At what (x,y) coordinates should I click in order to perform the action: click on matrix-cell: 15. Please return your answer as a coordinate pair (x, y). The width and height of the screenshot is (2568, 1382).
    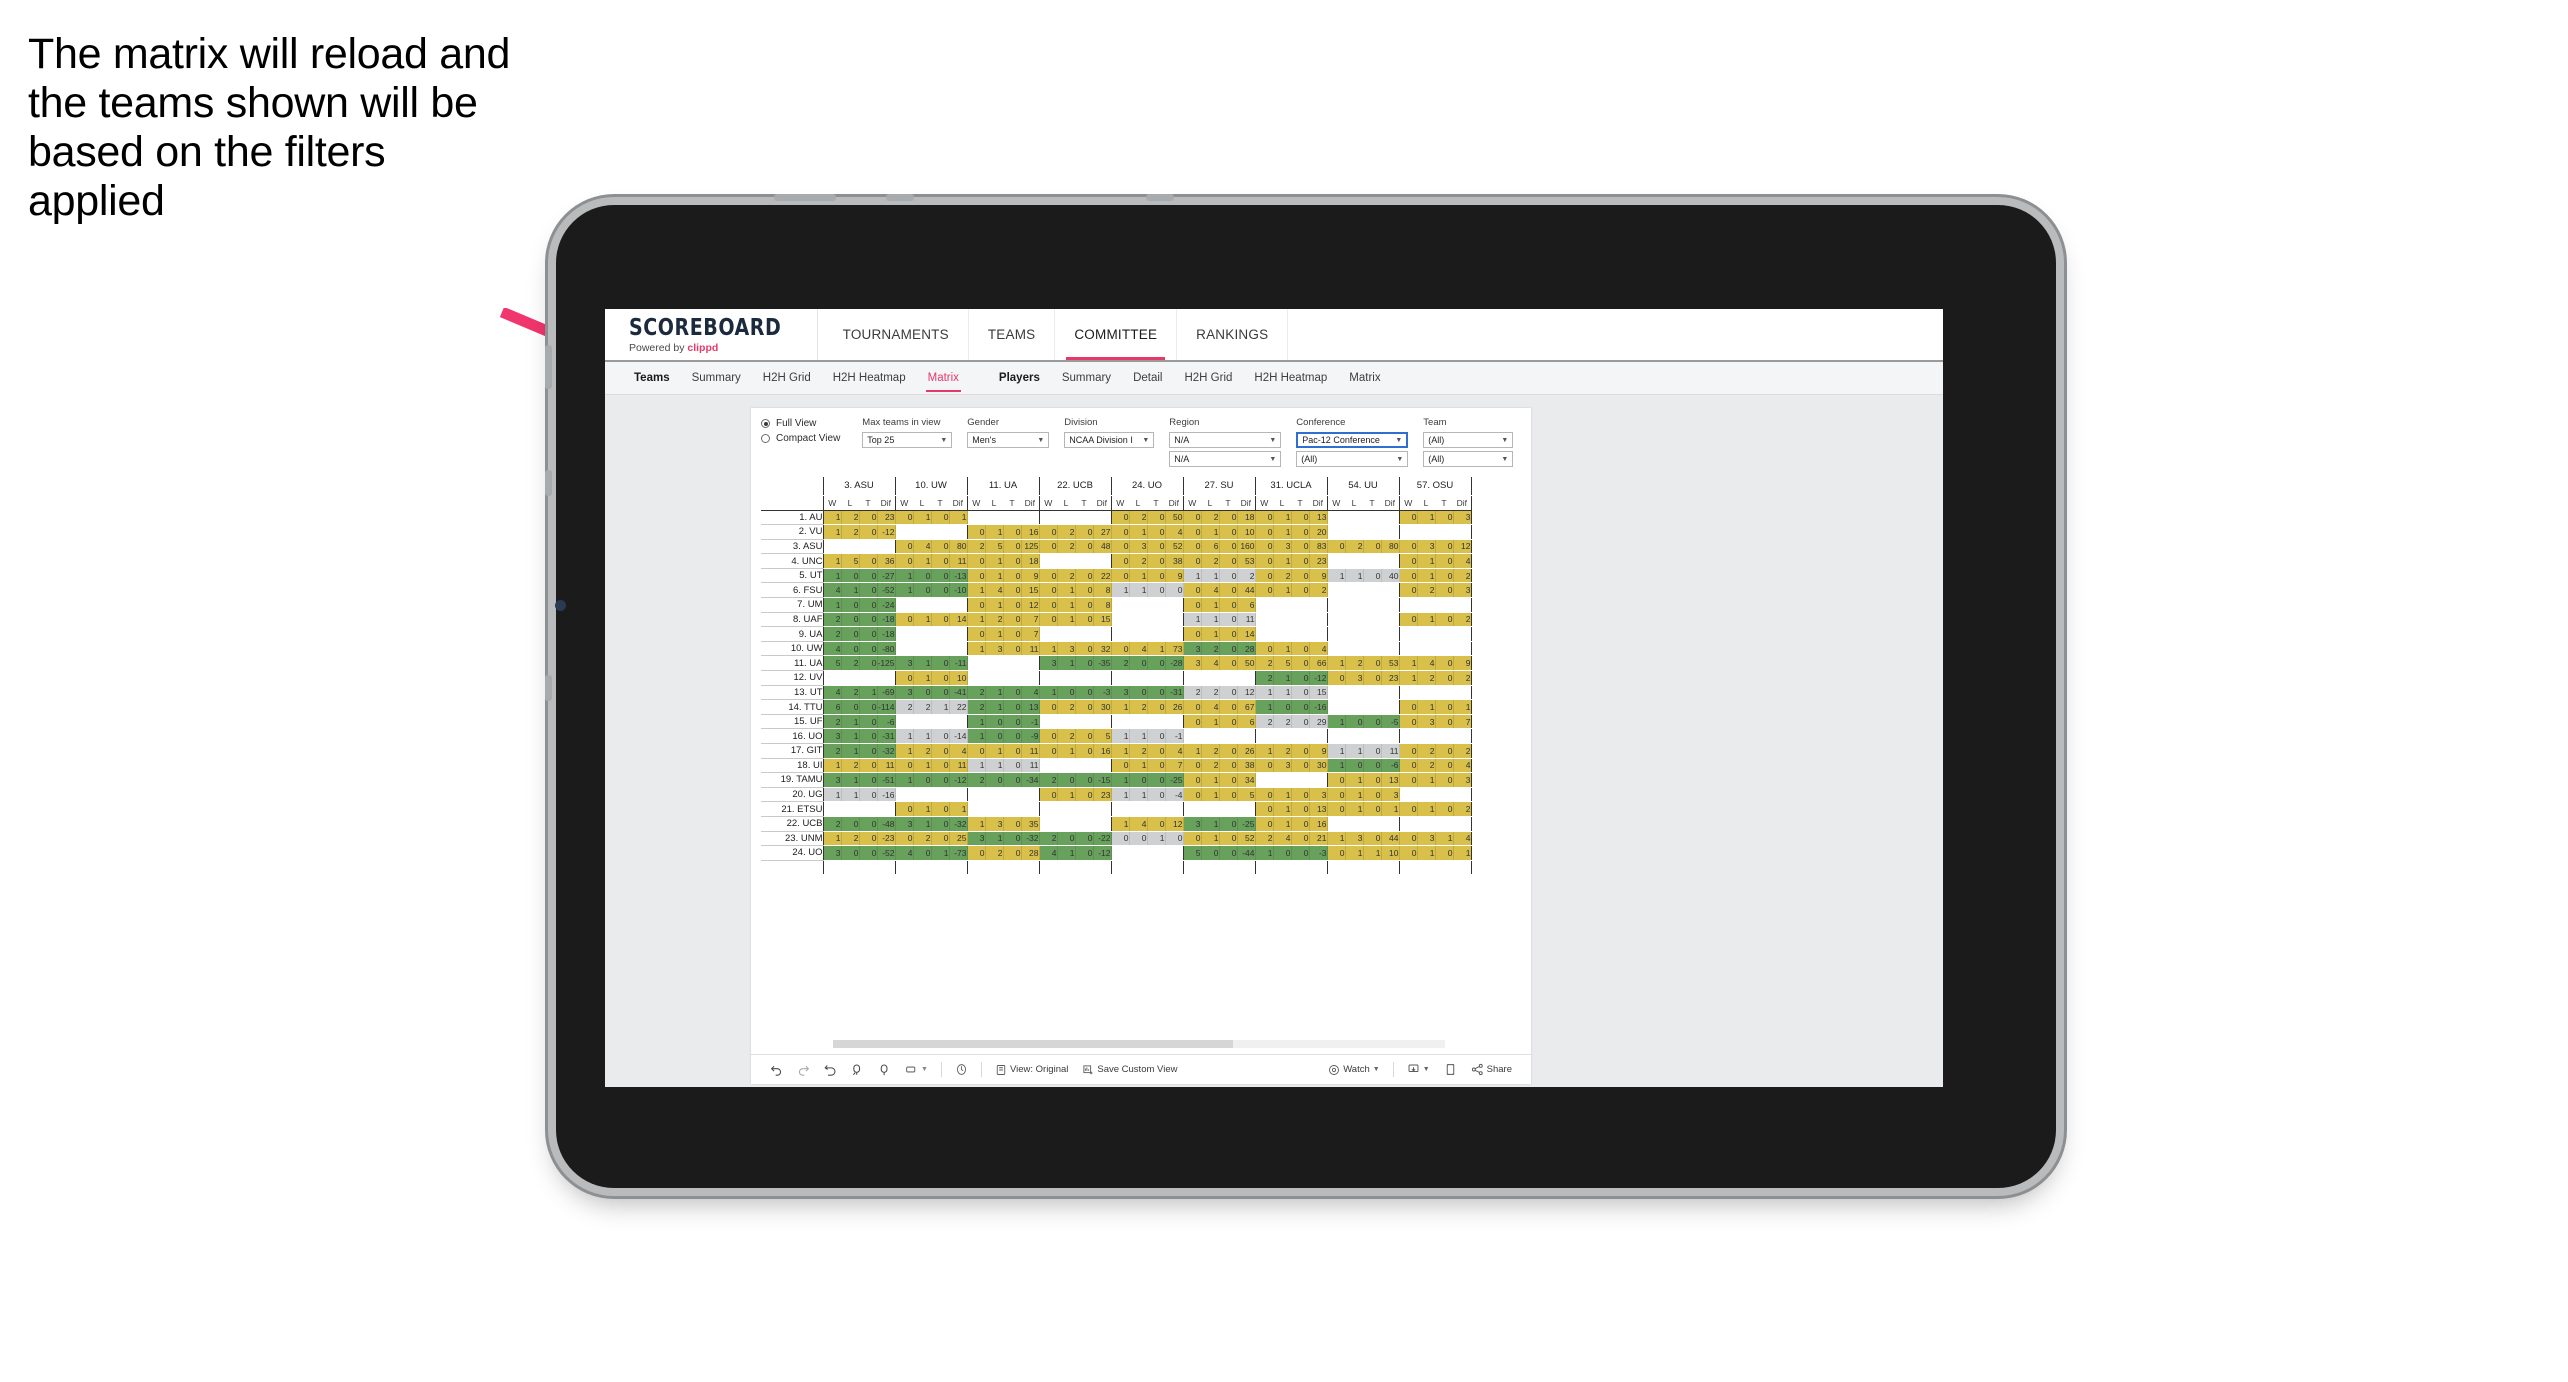
    Looking at the image, I should click on (1318, 693).